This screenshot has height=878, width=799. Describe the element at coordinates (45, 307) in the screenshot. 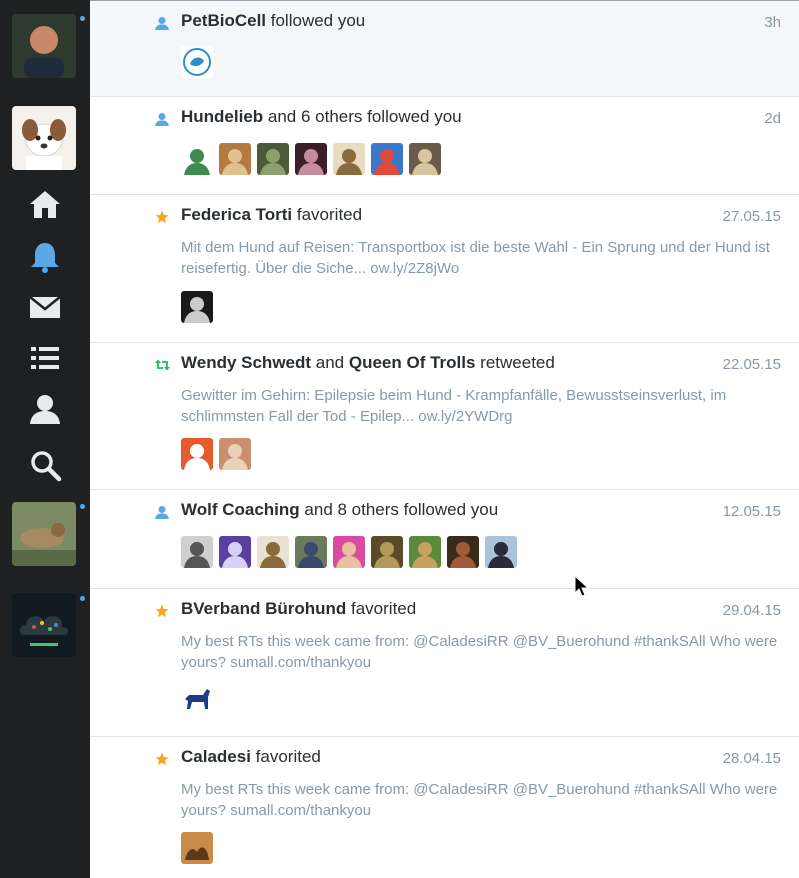

I see `messages-envelope-icon` at that location.